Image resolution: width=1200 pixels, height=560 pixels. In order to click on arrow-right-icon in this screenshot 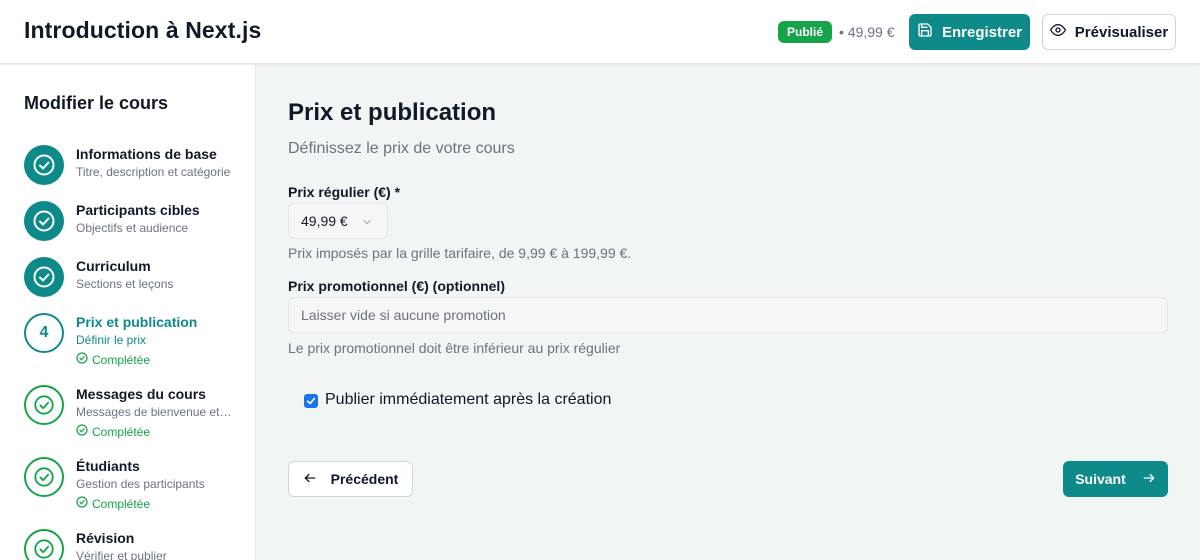, I will do `click(1149, 479)`.